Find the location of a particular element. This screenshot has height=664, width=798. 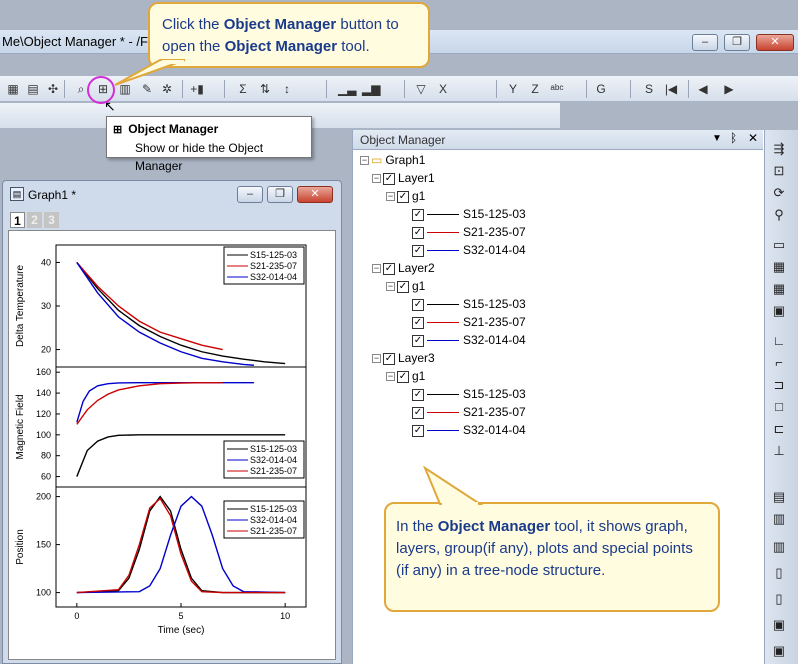

align-center-icon: ▥ is located at coordinates (779, 519).